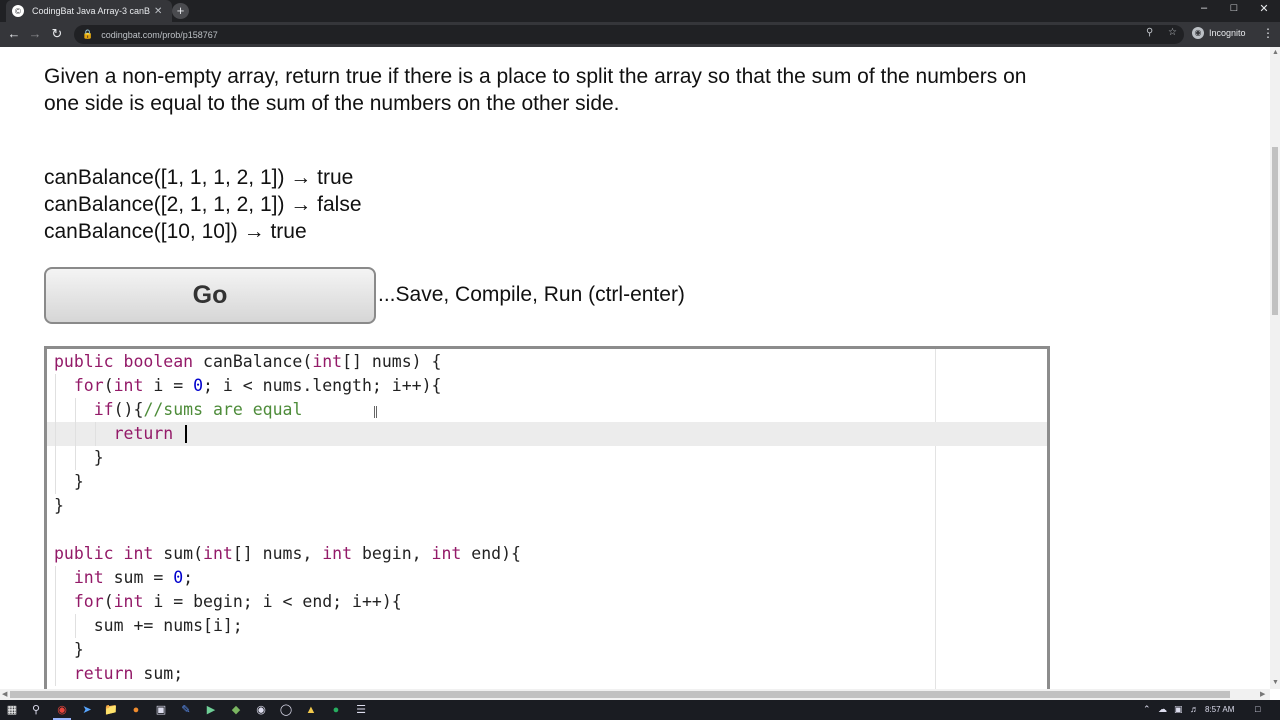 This screenshot has height=720, width=1280. Describe the element at coordinates (1275, 52) in the screenshot. I see `scroll-up-icon: ▲` at that location.